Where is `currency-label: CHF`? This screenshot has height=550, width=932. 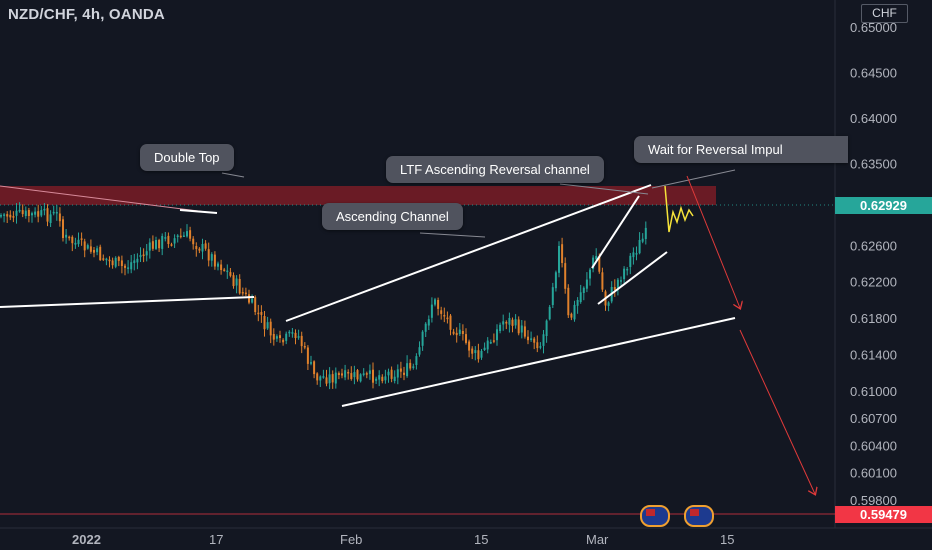
currency-label: CHF is located at coordinates (884, 13).